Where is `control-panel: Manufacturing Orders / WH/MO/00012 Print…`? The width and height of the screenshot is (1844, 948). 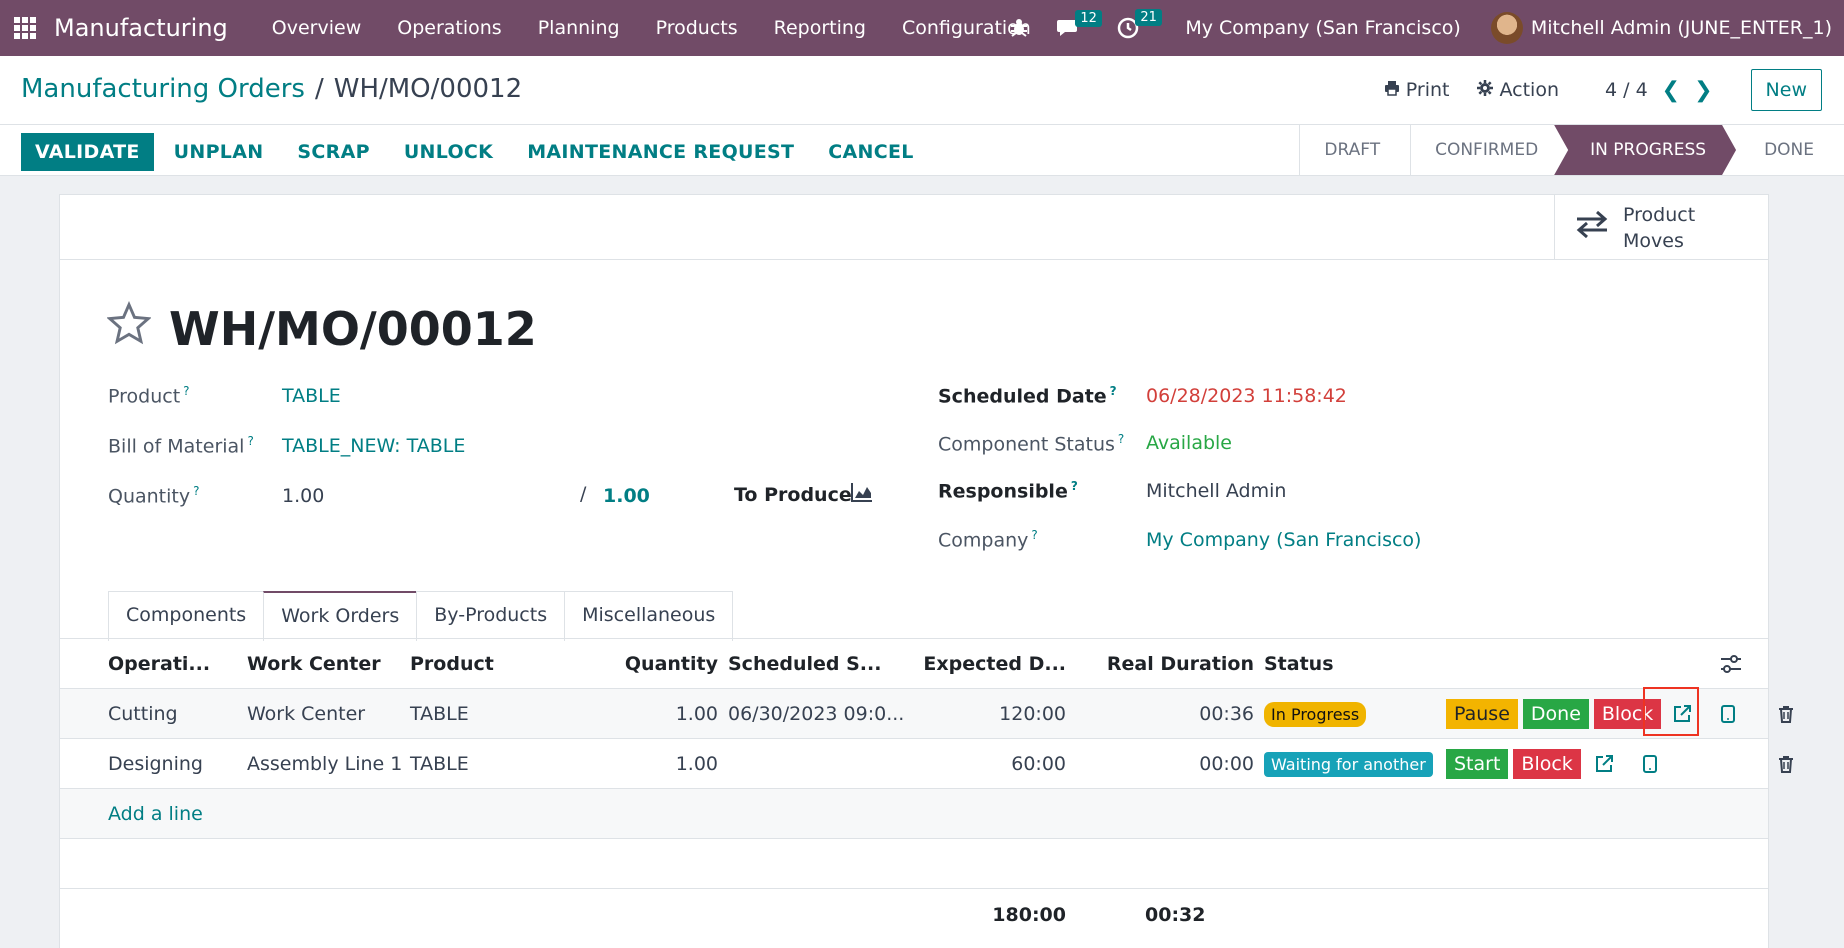
control-panel: Manufacturing Orders / WH/MO/00012 Print… is located at coordinates (922, 90).